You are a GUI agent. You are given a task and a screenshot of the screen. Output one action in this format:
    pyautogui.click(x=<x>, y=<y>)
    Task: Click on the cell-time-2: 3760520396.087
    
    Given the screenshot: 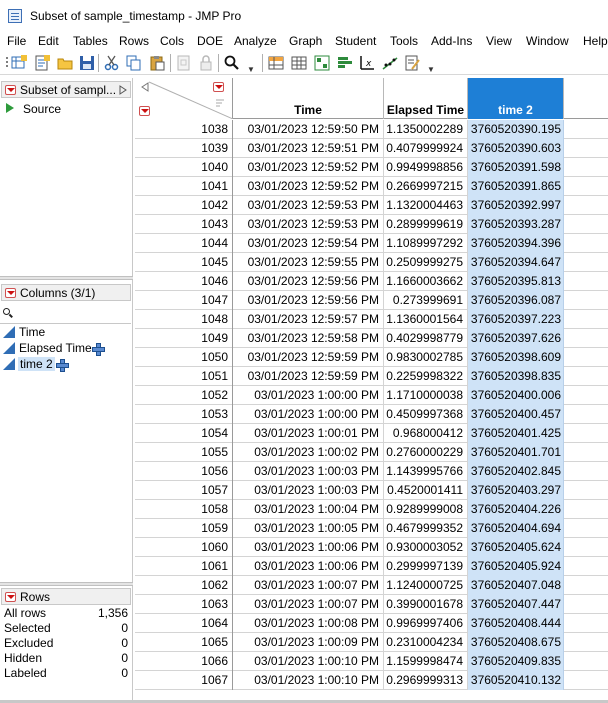 What is the action you would take?
    pyautogui.click(x=516, y=300)
    